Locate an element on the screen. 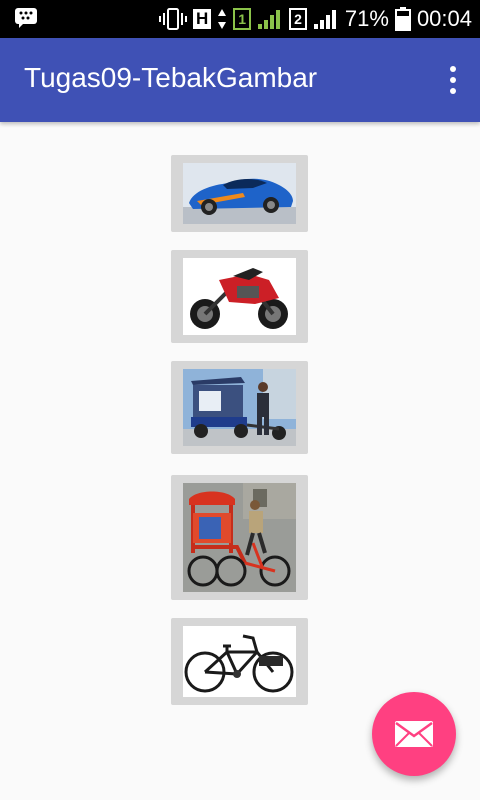 The height and width of the screenshot is (800, 480). network-type-badge: H is located at coordinates (202, 19).